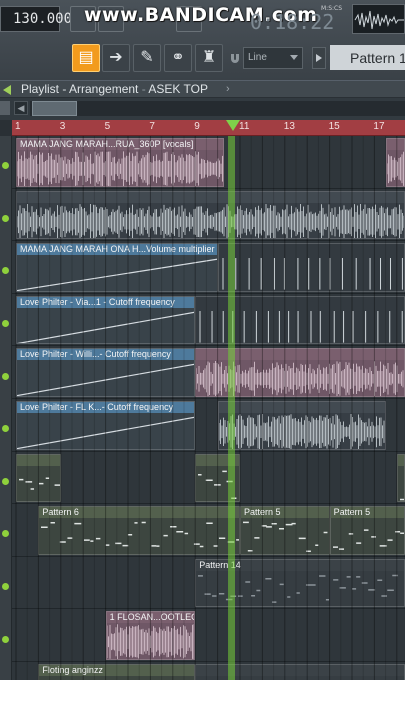  I want to click on arrangement-name: ASEK TOP, so click(178, 89).